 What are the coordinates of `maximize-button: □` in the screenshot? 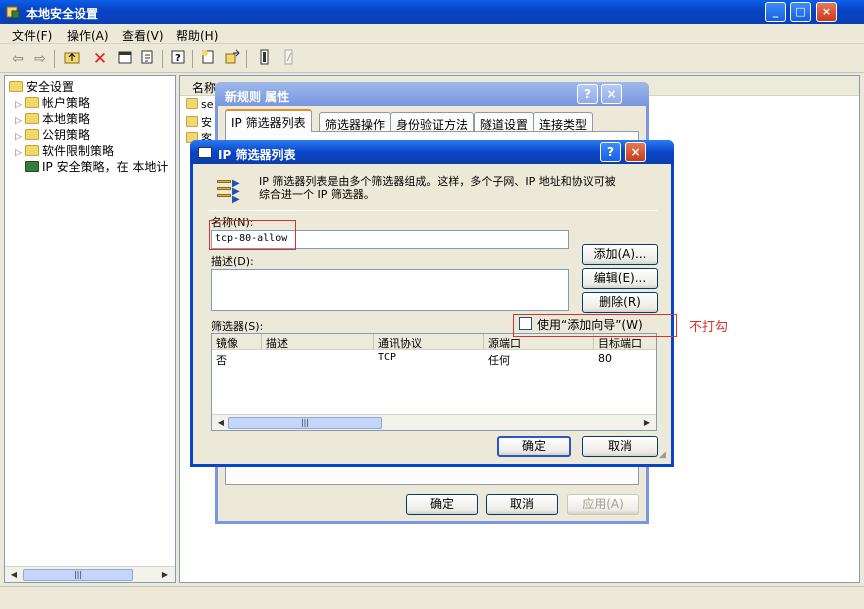 It's located at (800, 12).